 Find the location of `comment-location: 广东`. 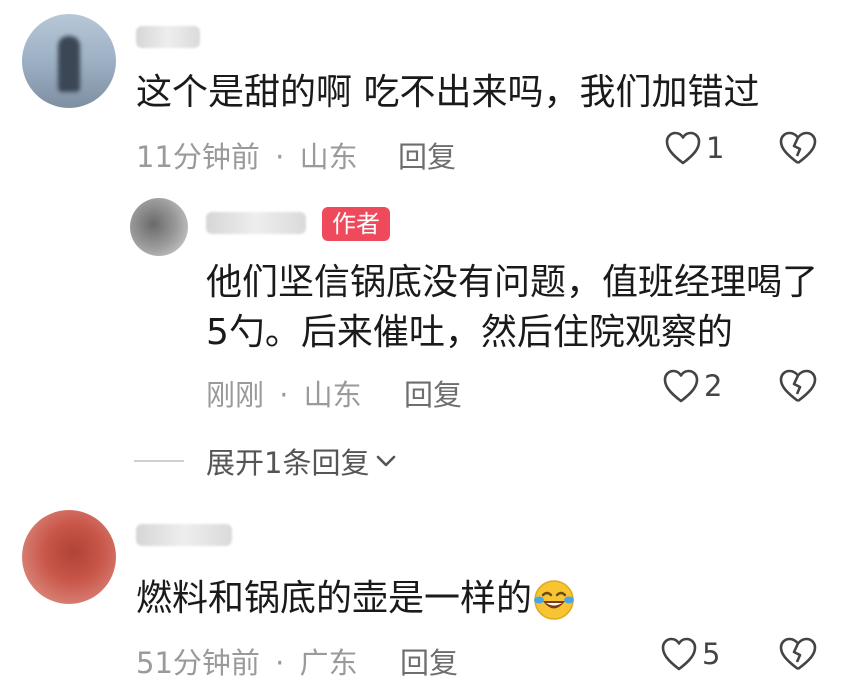

comment-location: 广东 is located at coordinates (328, 663).